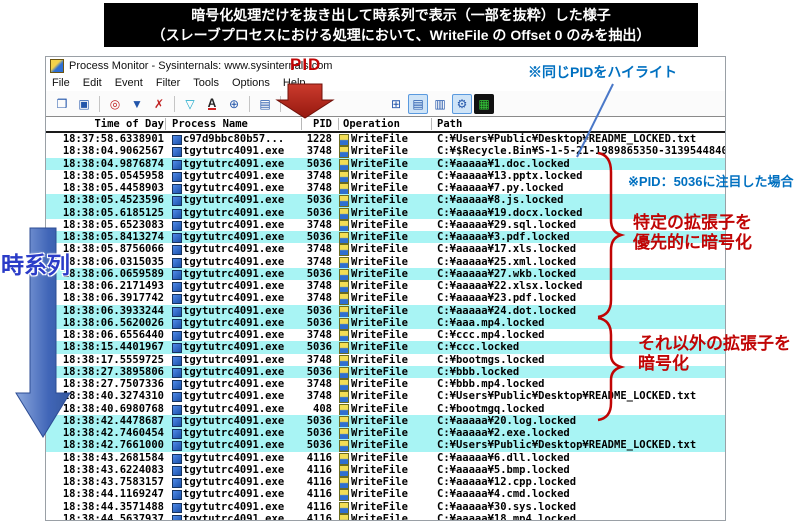 The height and width of the screenshot is (521, 800). I want to click on pid-cell: 408, so click(322, 408).